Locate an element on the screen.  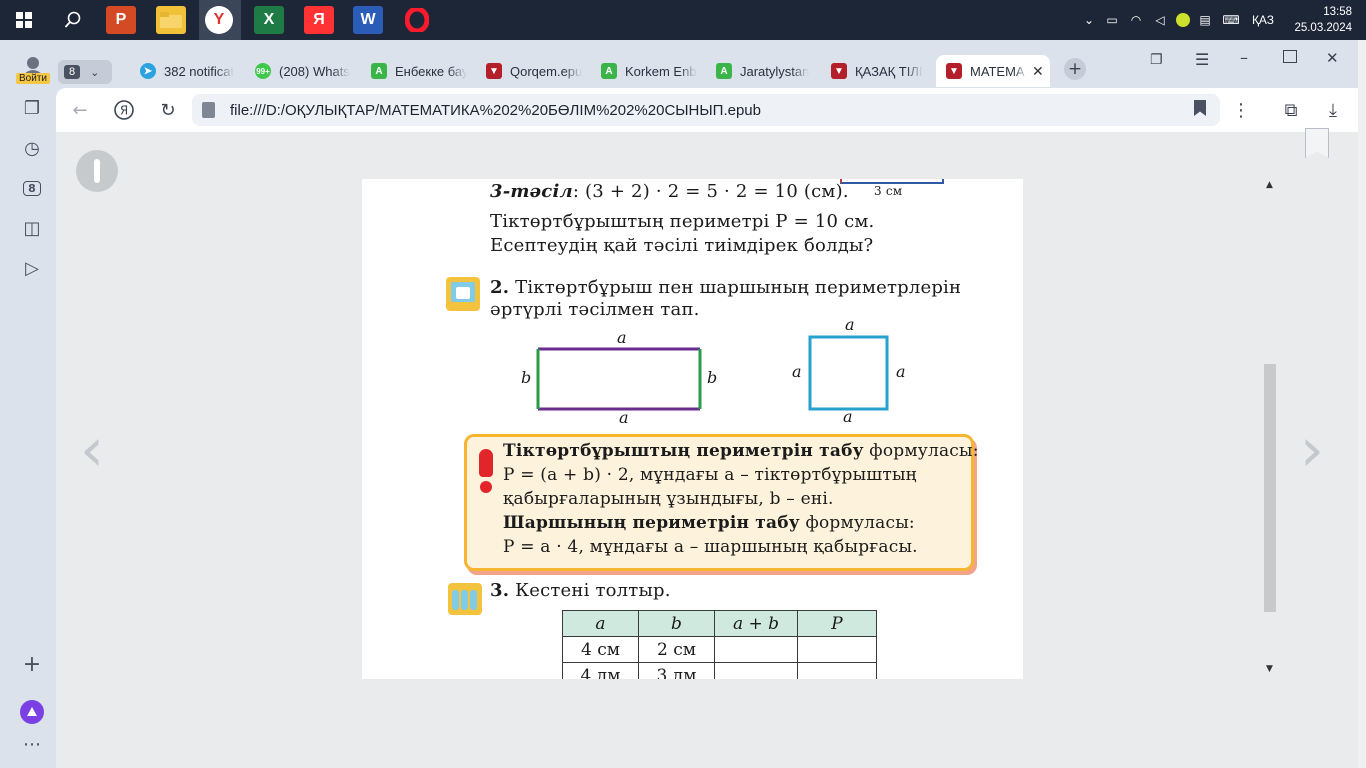
sidebar-badge: 8 is located at coordinates (32, 188).